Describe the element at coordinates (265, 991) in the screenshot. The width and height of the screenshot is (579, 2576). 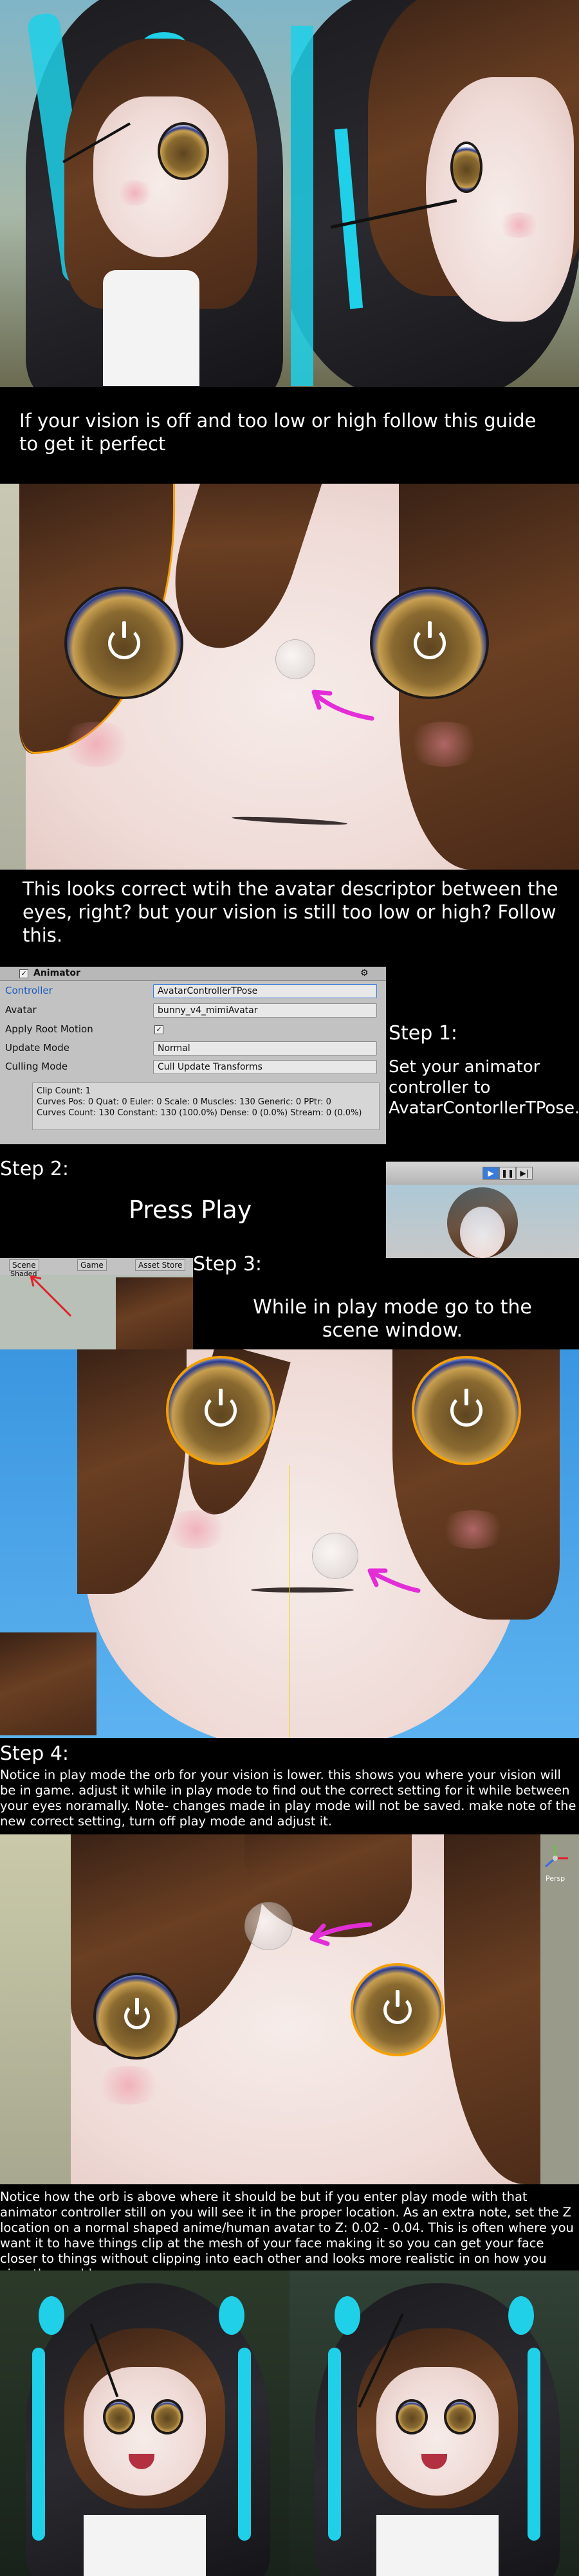
I see `controller-field: AvatarControllerTPose` at that location.